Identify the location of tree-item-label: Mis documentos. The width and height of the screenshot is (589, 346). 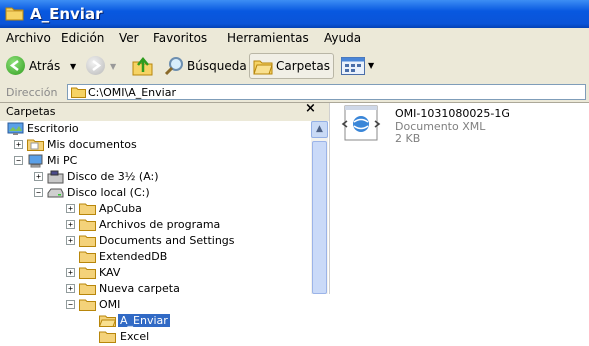
(92, 144).